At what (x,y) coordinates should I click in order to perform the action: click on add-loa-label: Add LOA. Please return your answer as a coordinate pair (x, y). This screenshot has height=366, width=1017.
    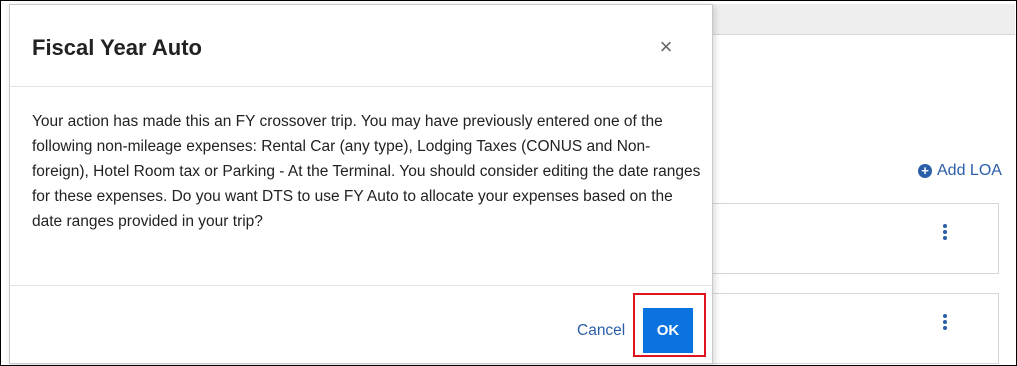
    Looking at the image, I should click on (969, 170).